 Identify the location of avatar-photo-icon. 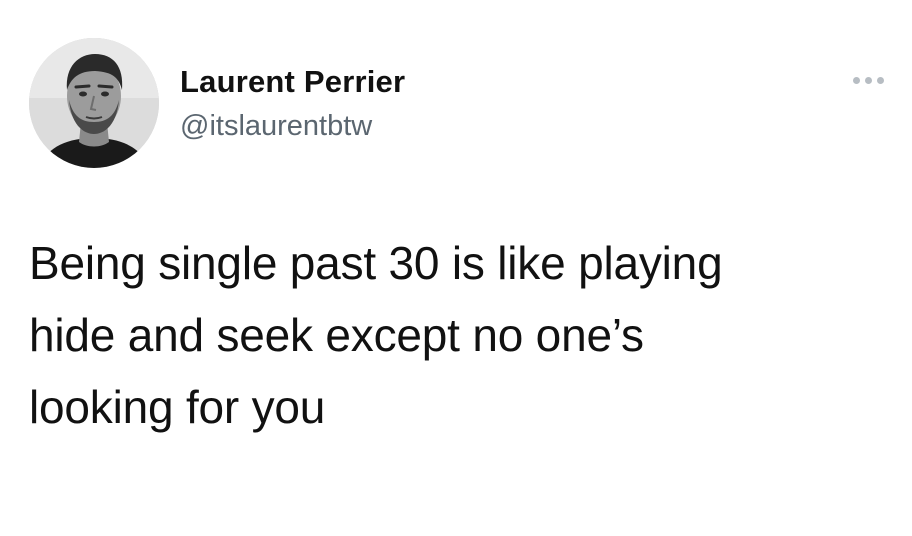
(94, 103).